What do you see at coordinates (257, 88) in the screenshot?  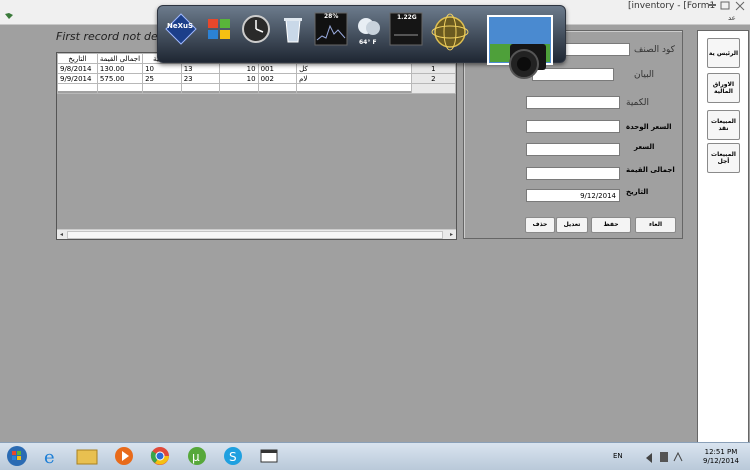 I see `table-row-new` at bounding box center [257, 88].